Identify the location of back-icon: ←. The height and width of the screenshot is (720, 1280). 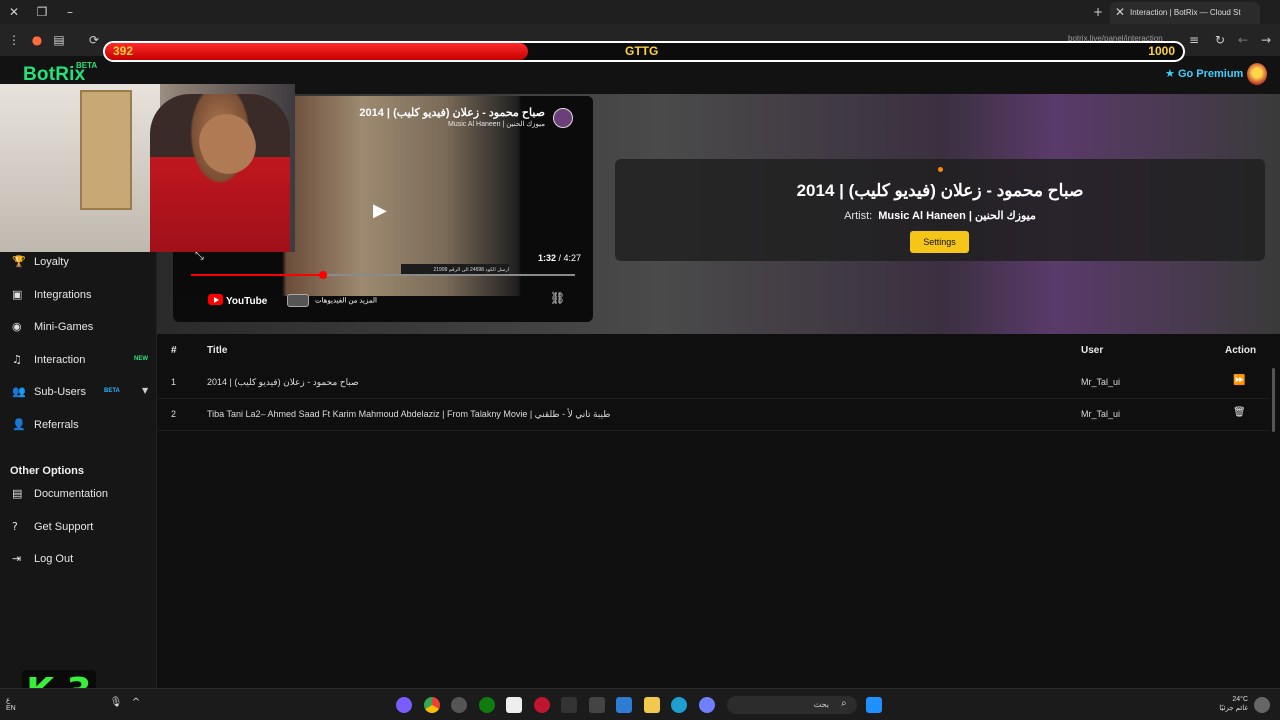
(1243, 40).